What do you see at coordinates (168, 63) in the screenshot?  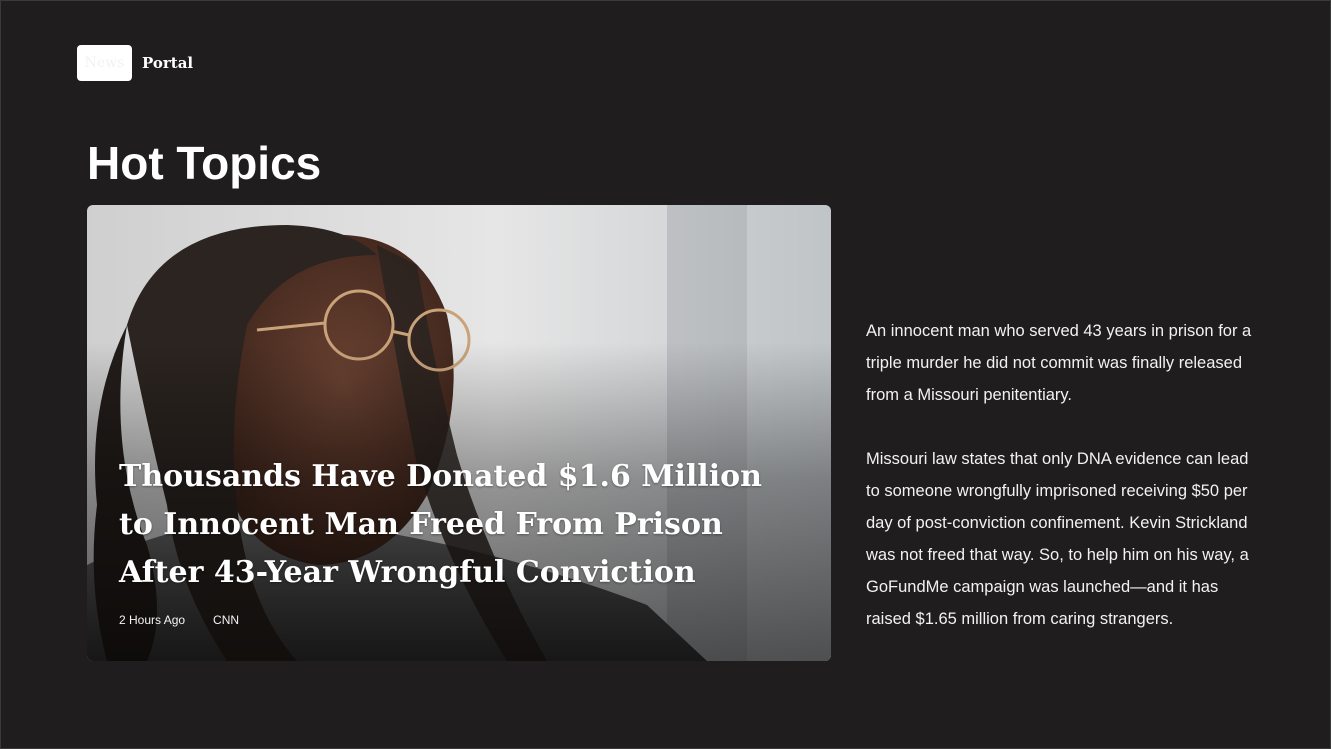 I see `logo-text: Portal` at bounding box center [168, 63].